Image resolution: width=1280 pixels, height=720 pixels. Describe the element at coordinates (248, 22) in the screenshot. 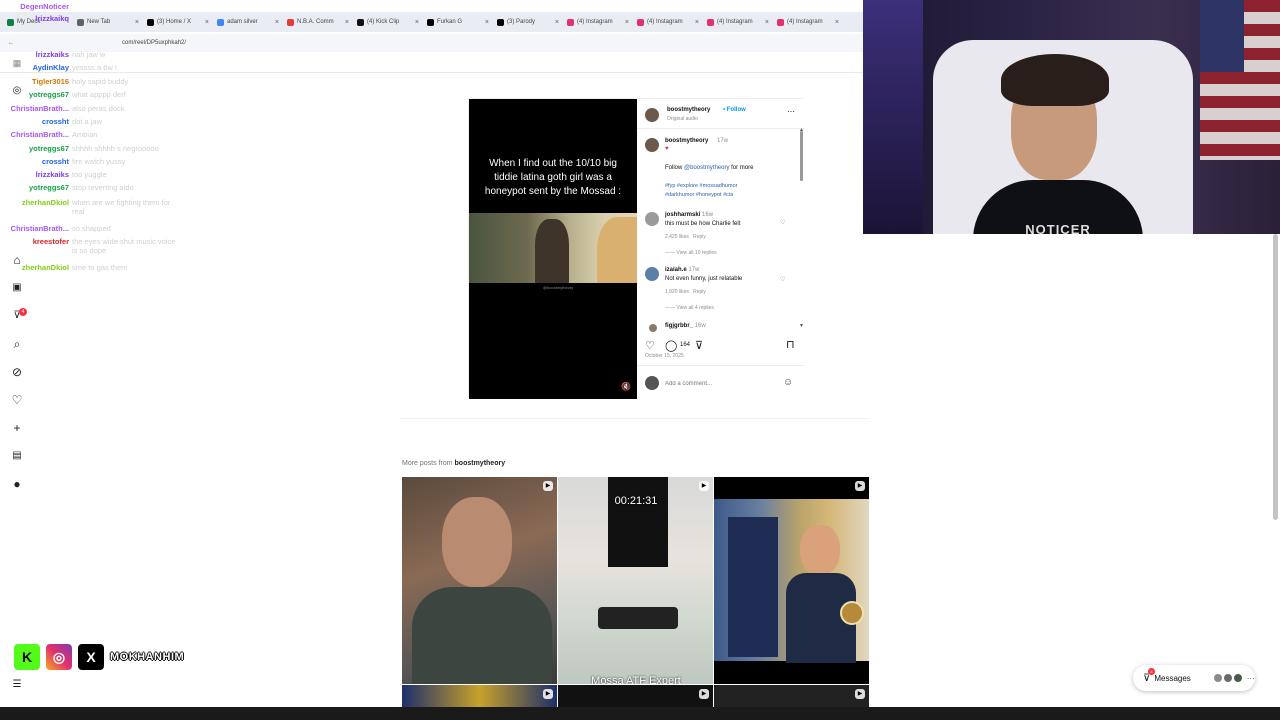

I see `browser-tab: adam silver ×` at that location.